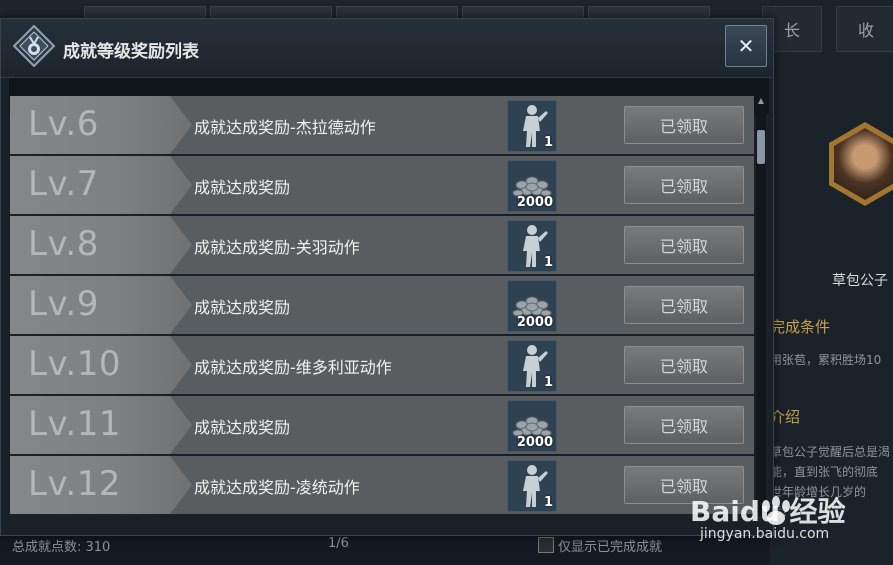  What do you see at coordinates (746, 46) in the screenshot?
I see `close-button: ✕` at bounding box center [746, 46].